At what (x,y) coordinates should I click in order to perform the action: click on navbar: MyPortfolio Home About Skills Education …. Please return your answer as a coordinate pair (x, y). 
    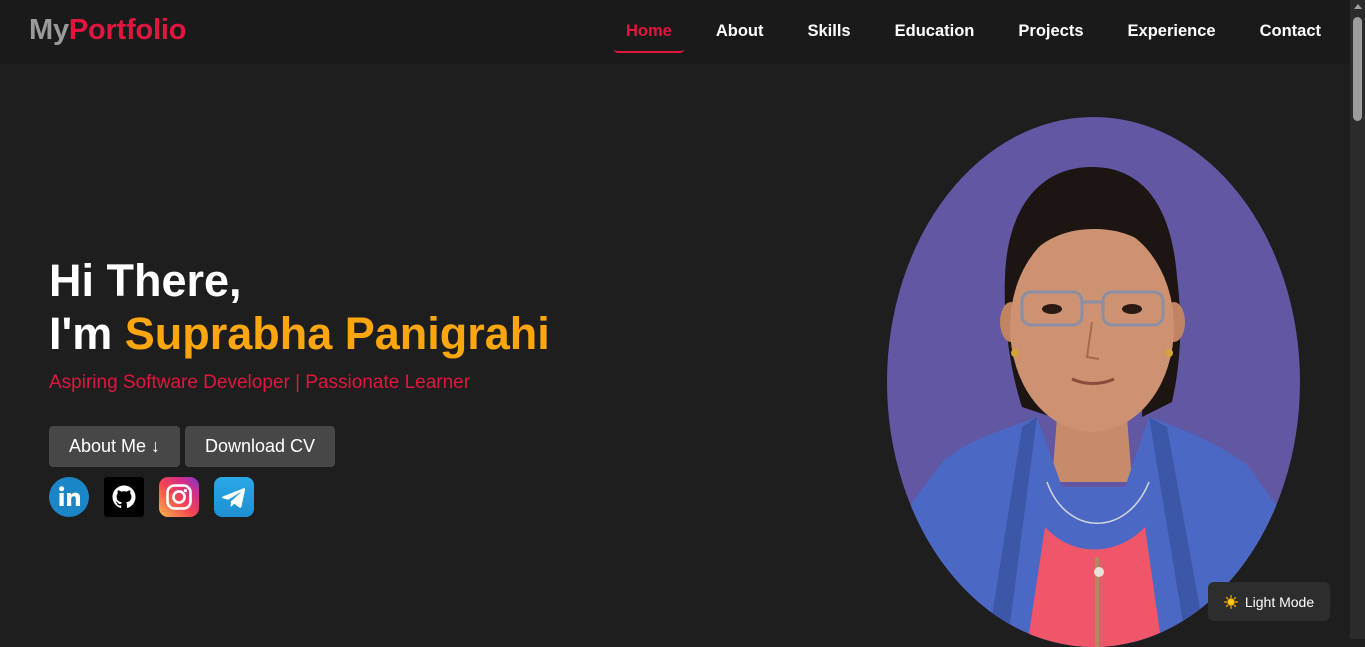
    Looking at the image, I should click on (675, 32).